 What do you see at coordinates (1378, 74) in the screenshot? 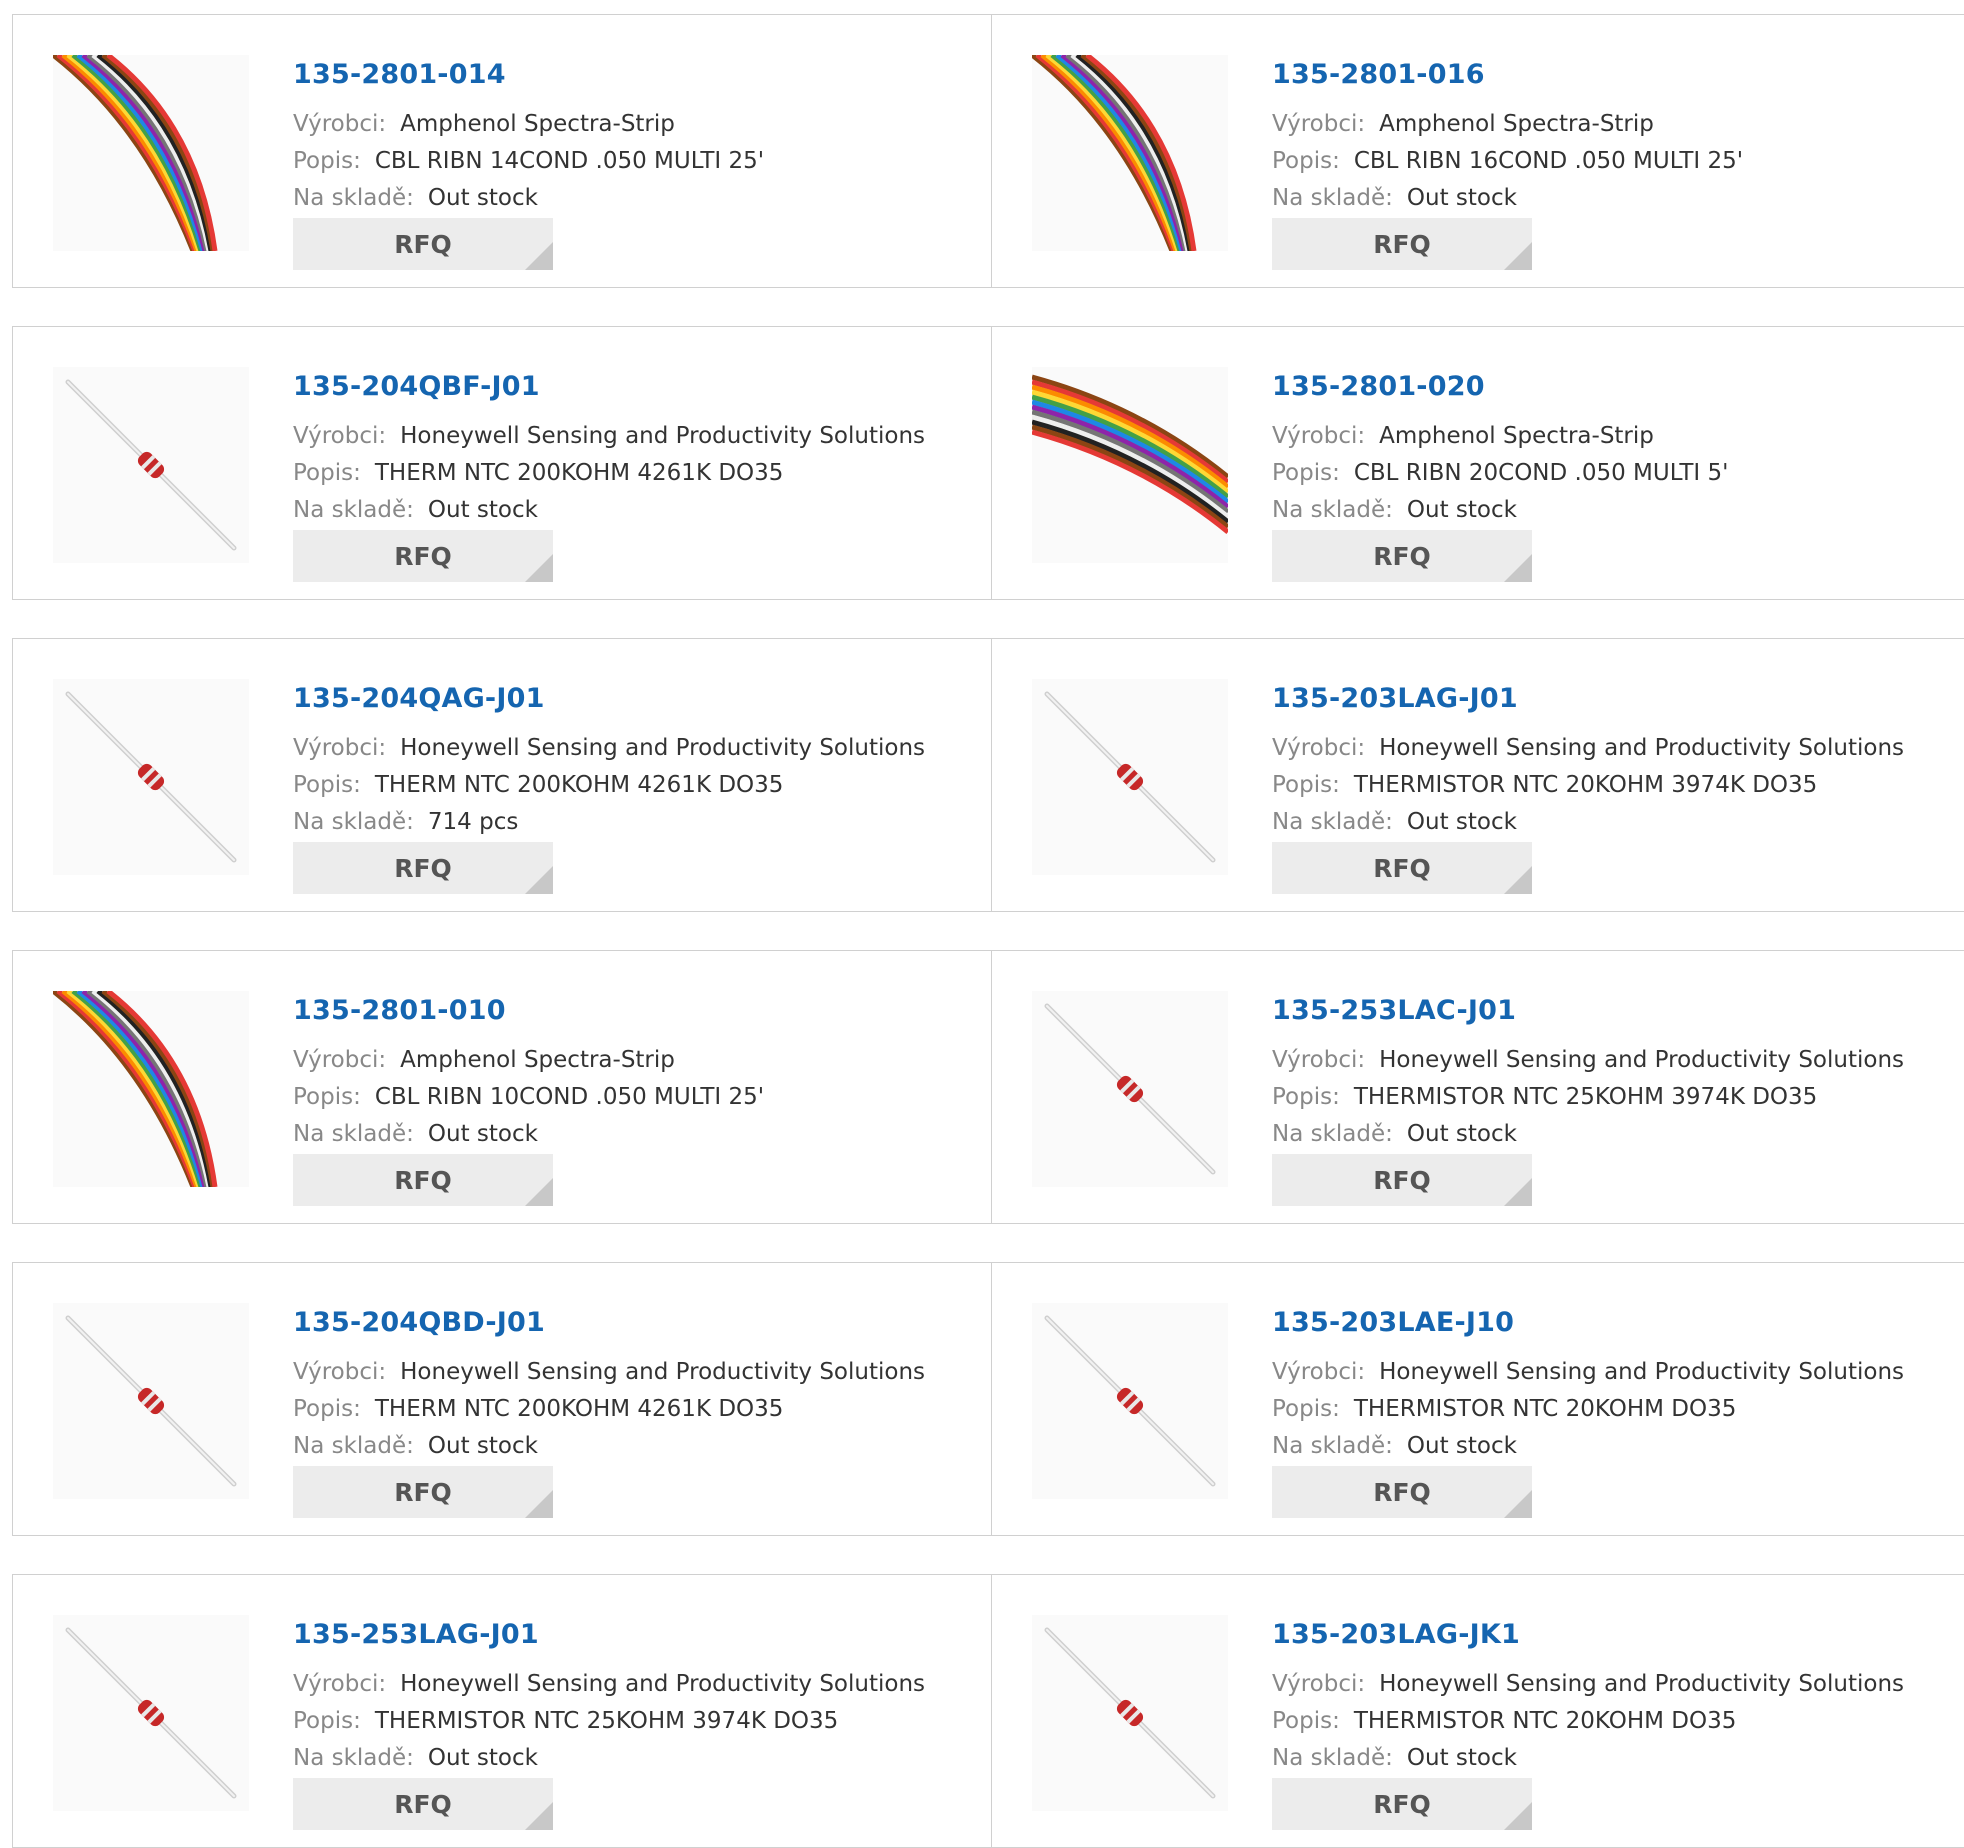
I see `part-number-link: 135-2801-016` at bounding box center [1378, 74].